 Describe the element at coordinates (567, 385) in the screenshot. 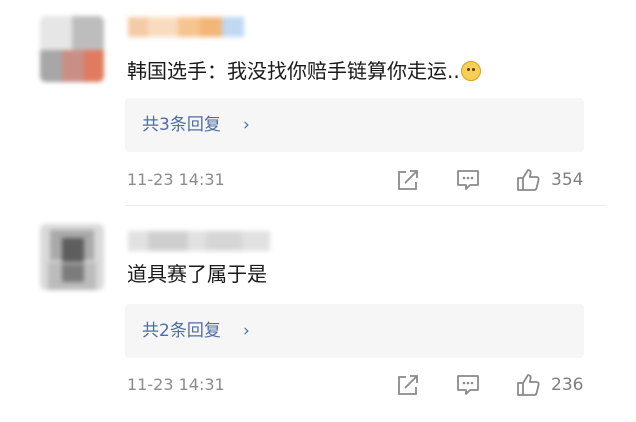

I see `like-count: 236` at that location.